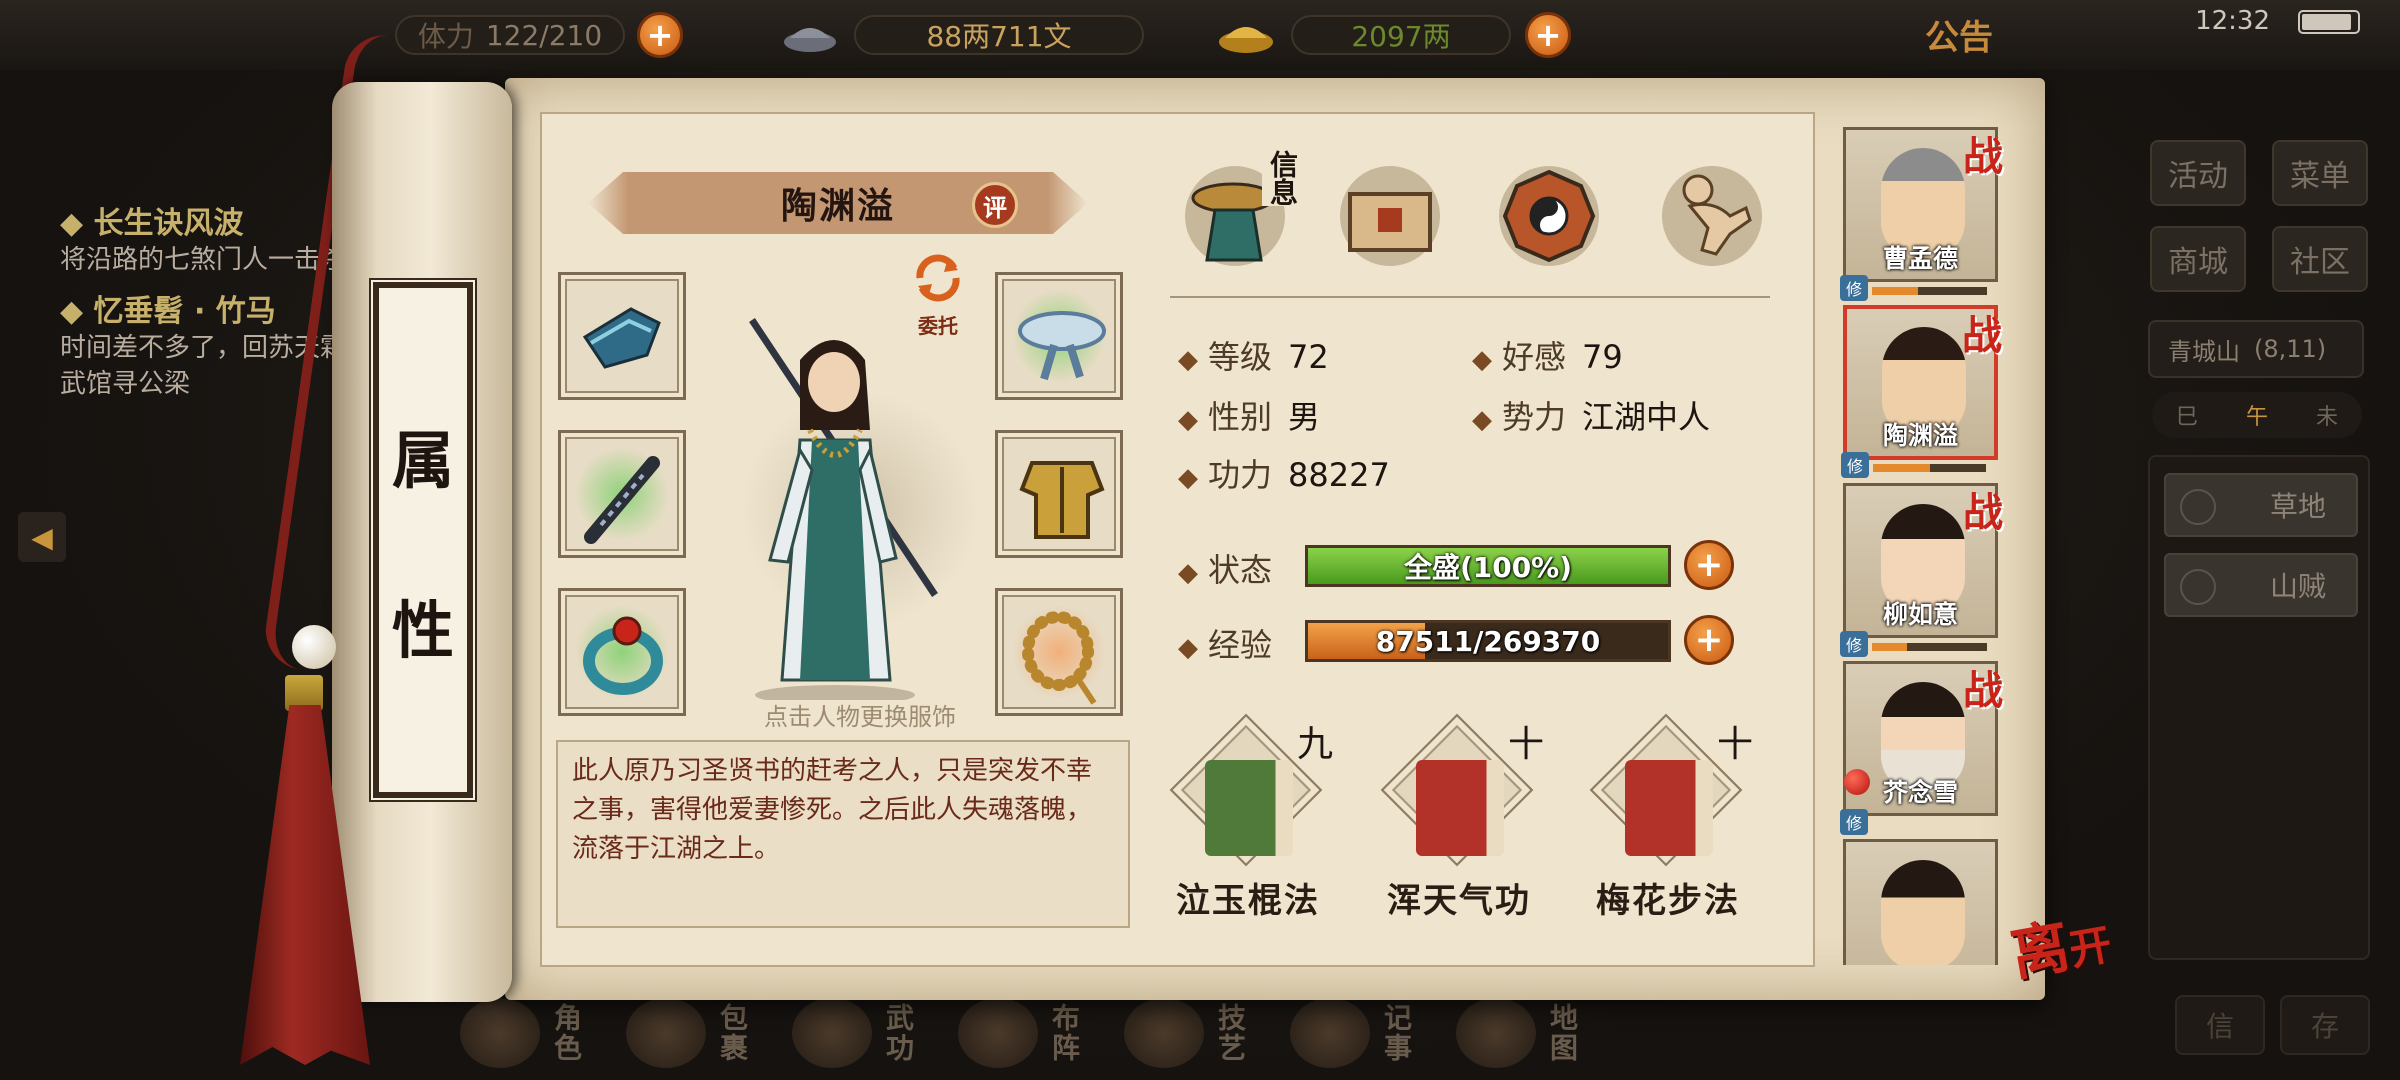 This screenshot has width=2400, height=1080. Describe the element at coordinates (2261, 585) in the screenshot. I see `nearby-item-bandit: 山贼` at that location.